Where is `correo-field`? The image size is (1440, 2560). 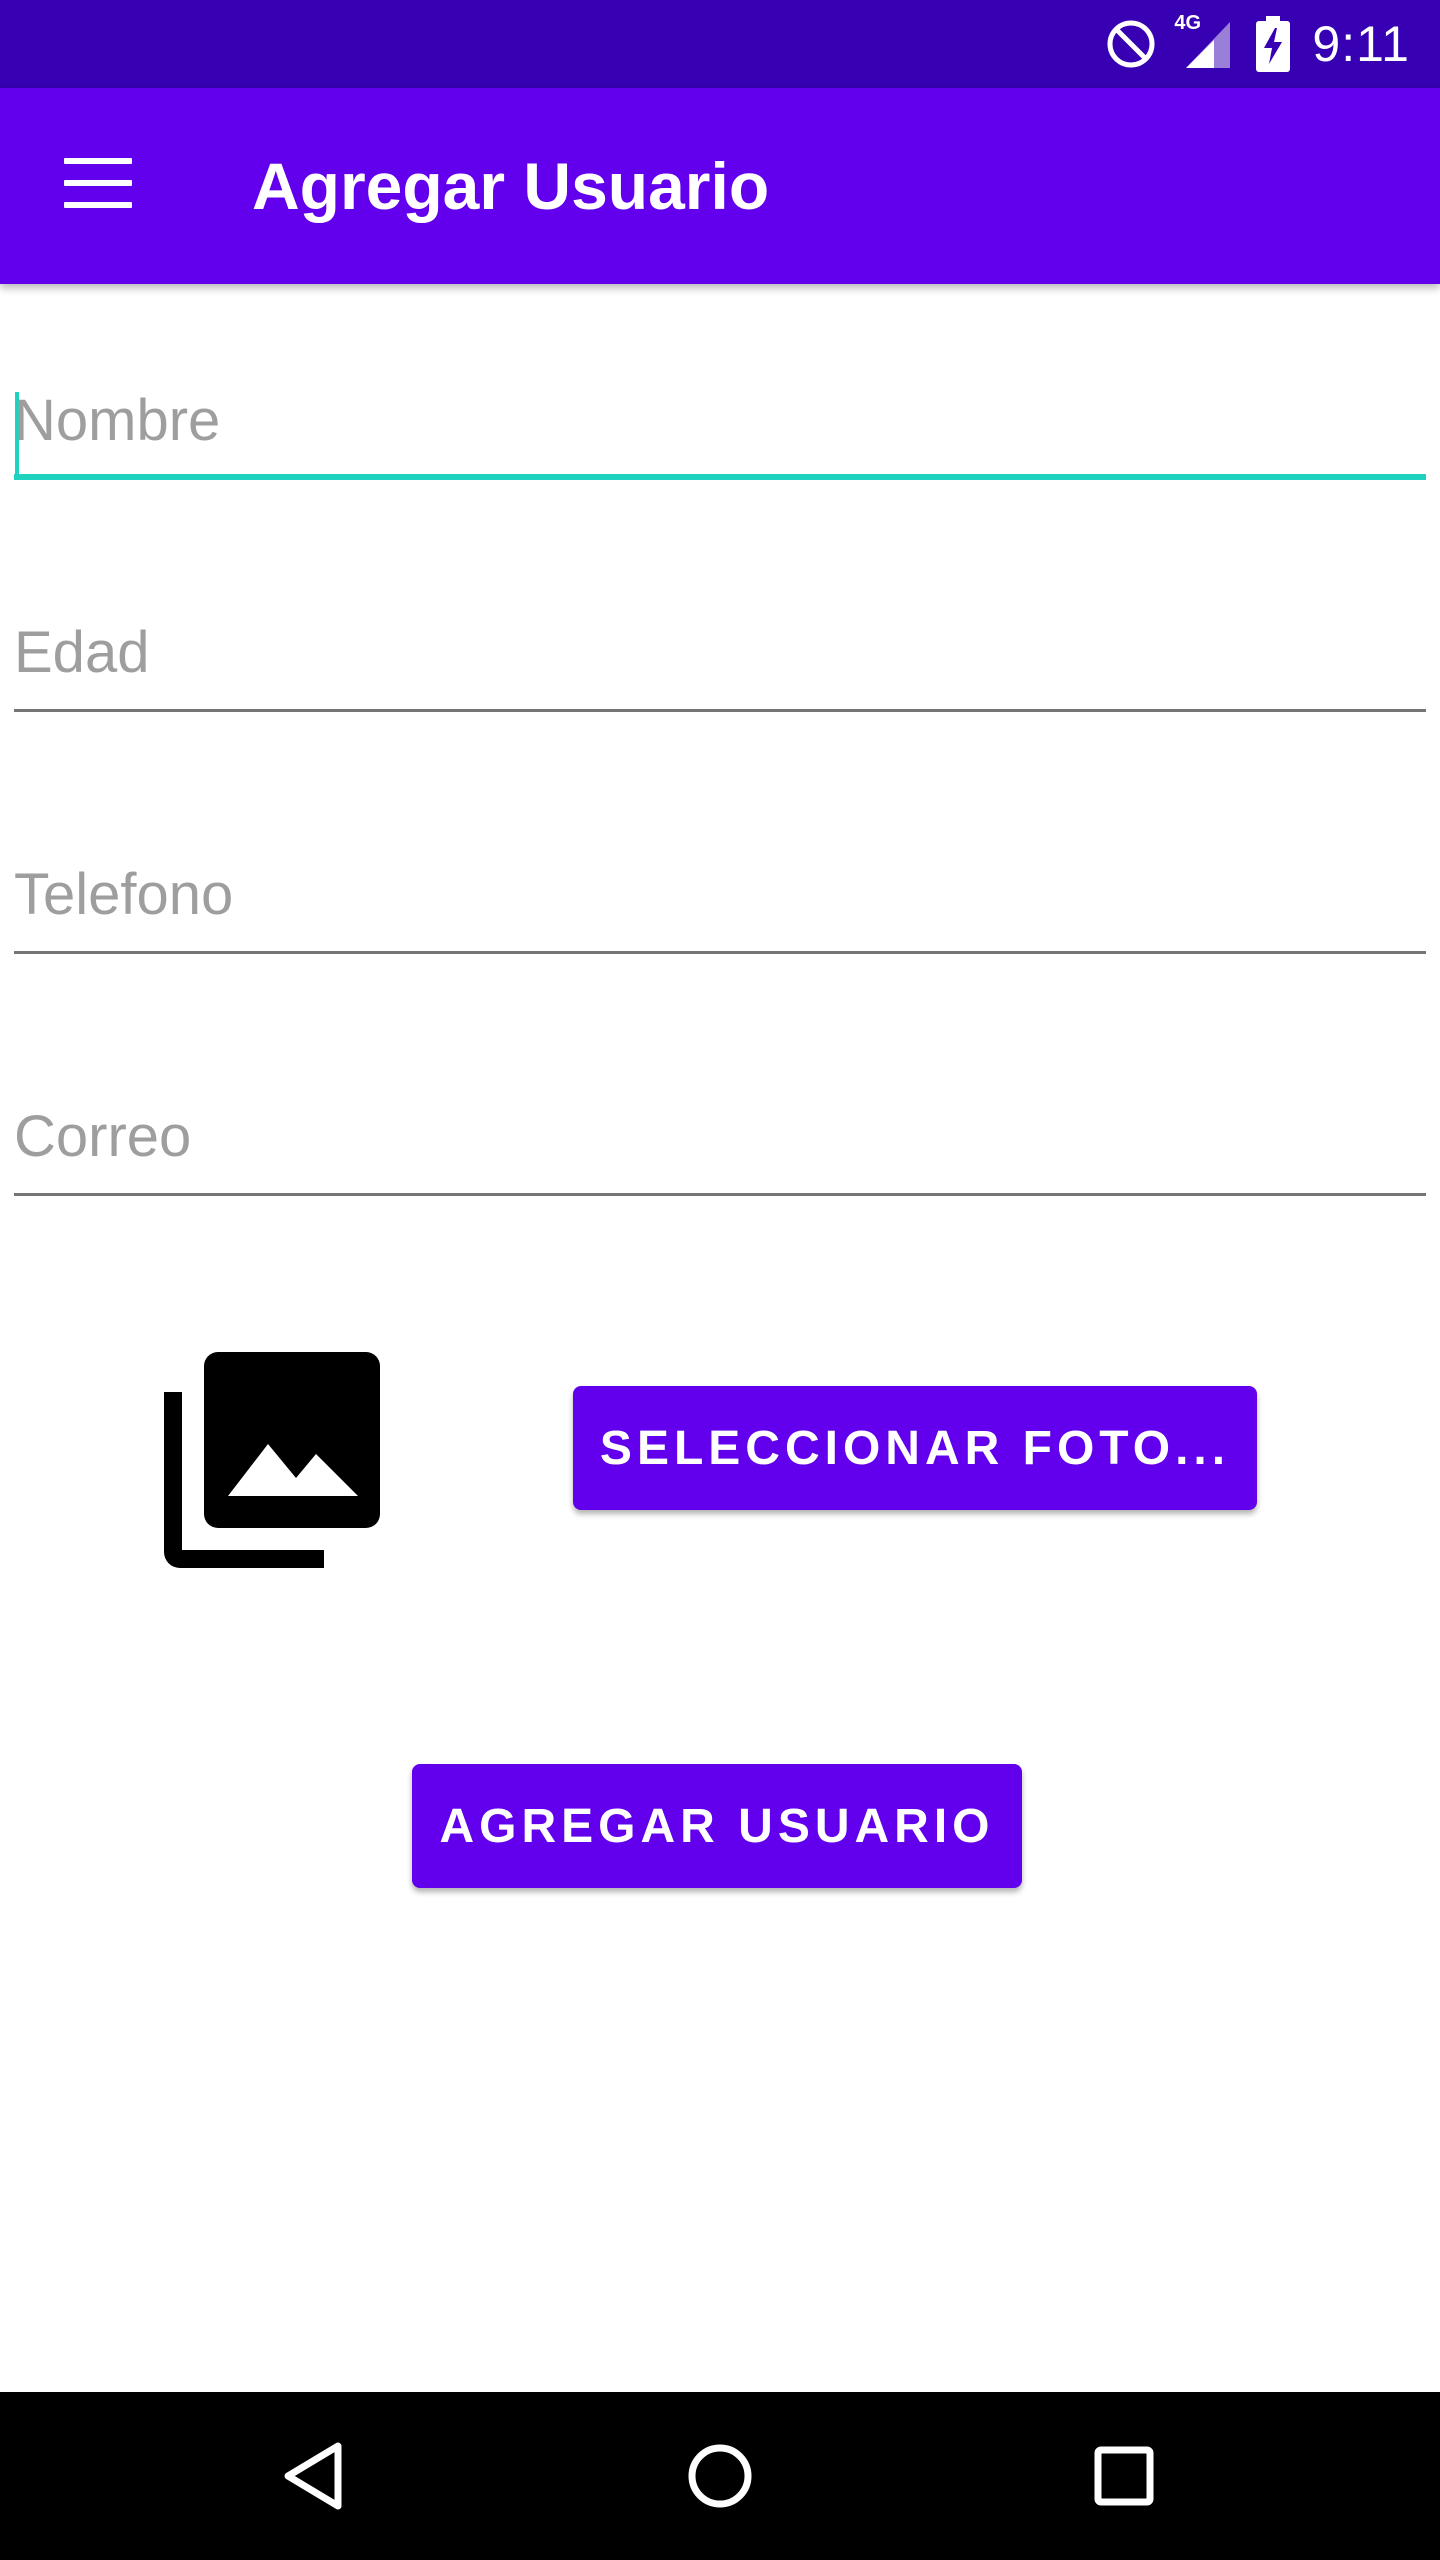
correo-field is located at coordinates (720, 1141).